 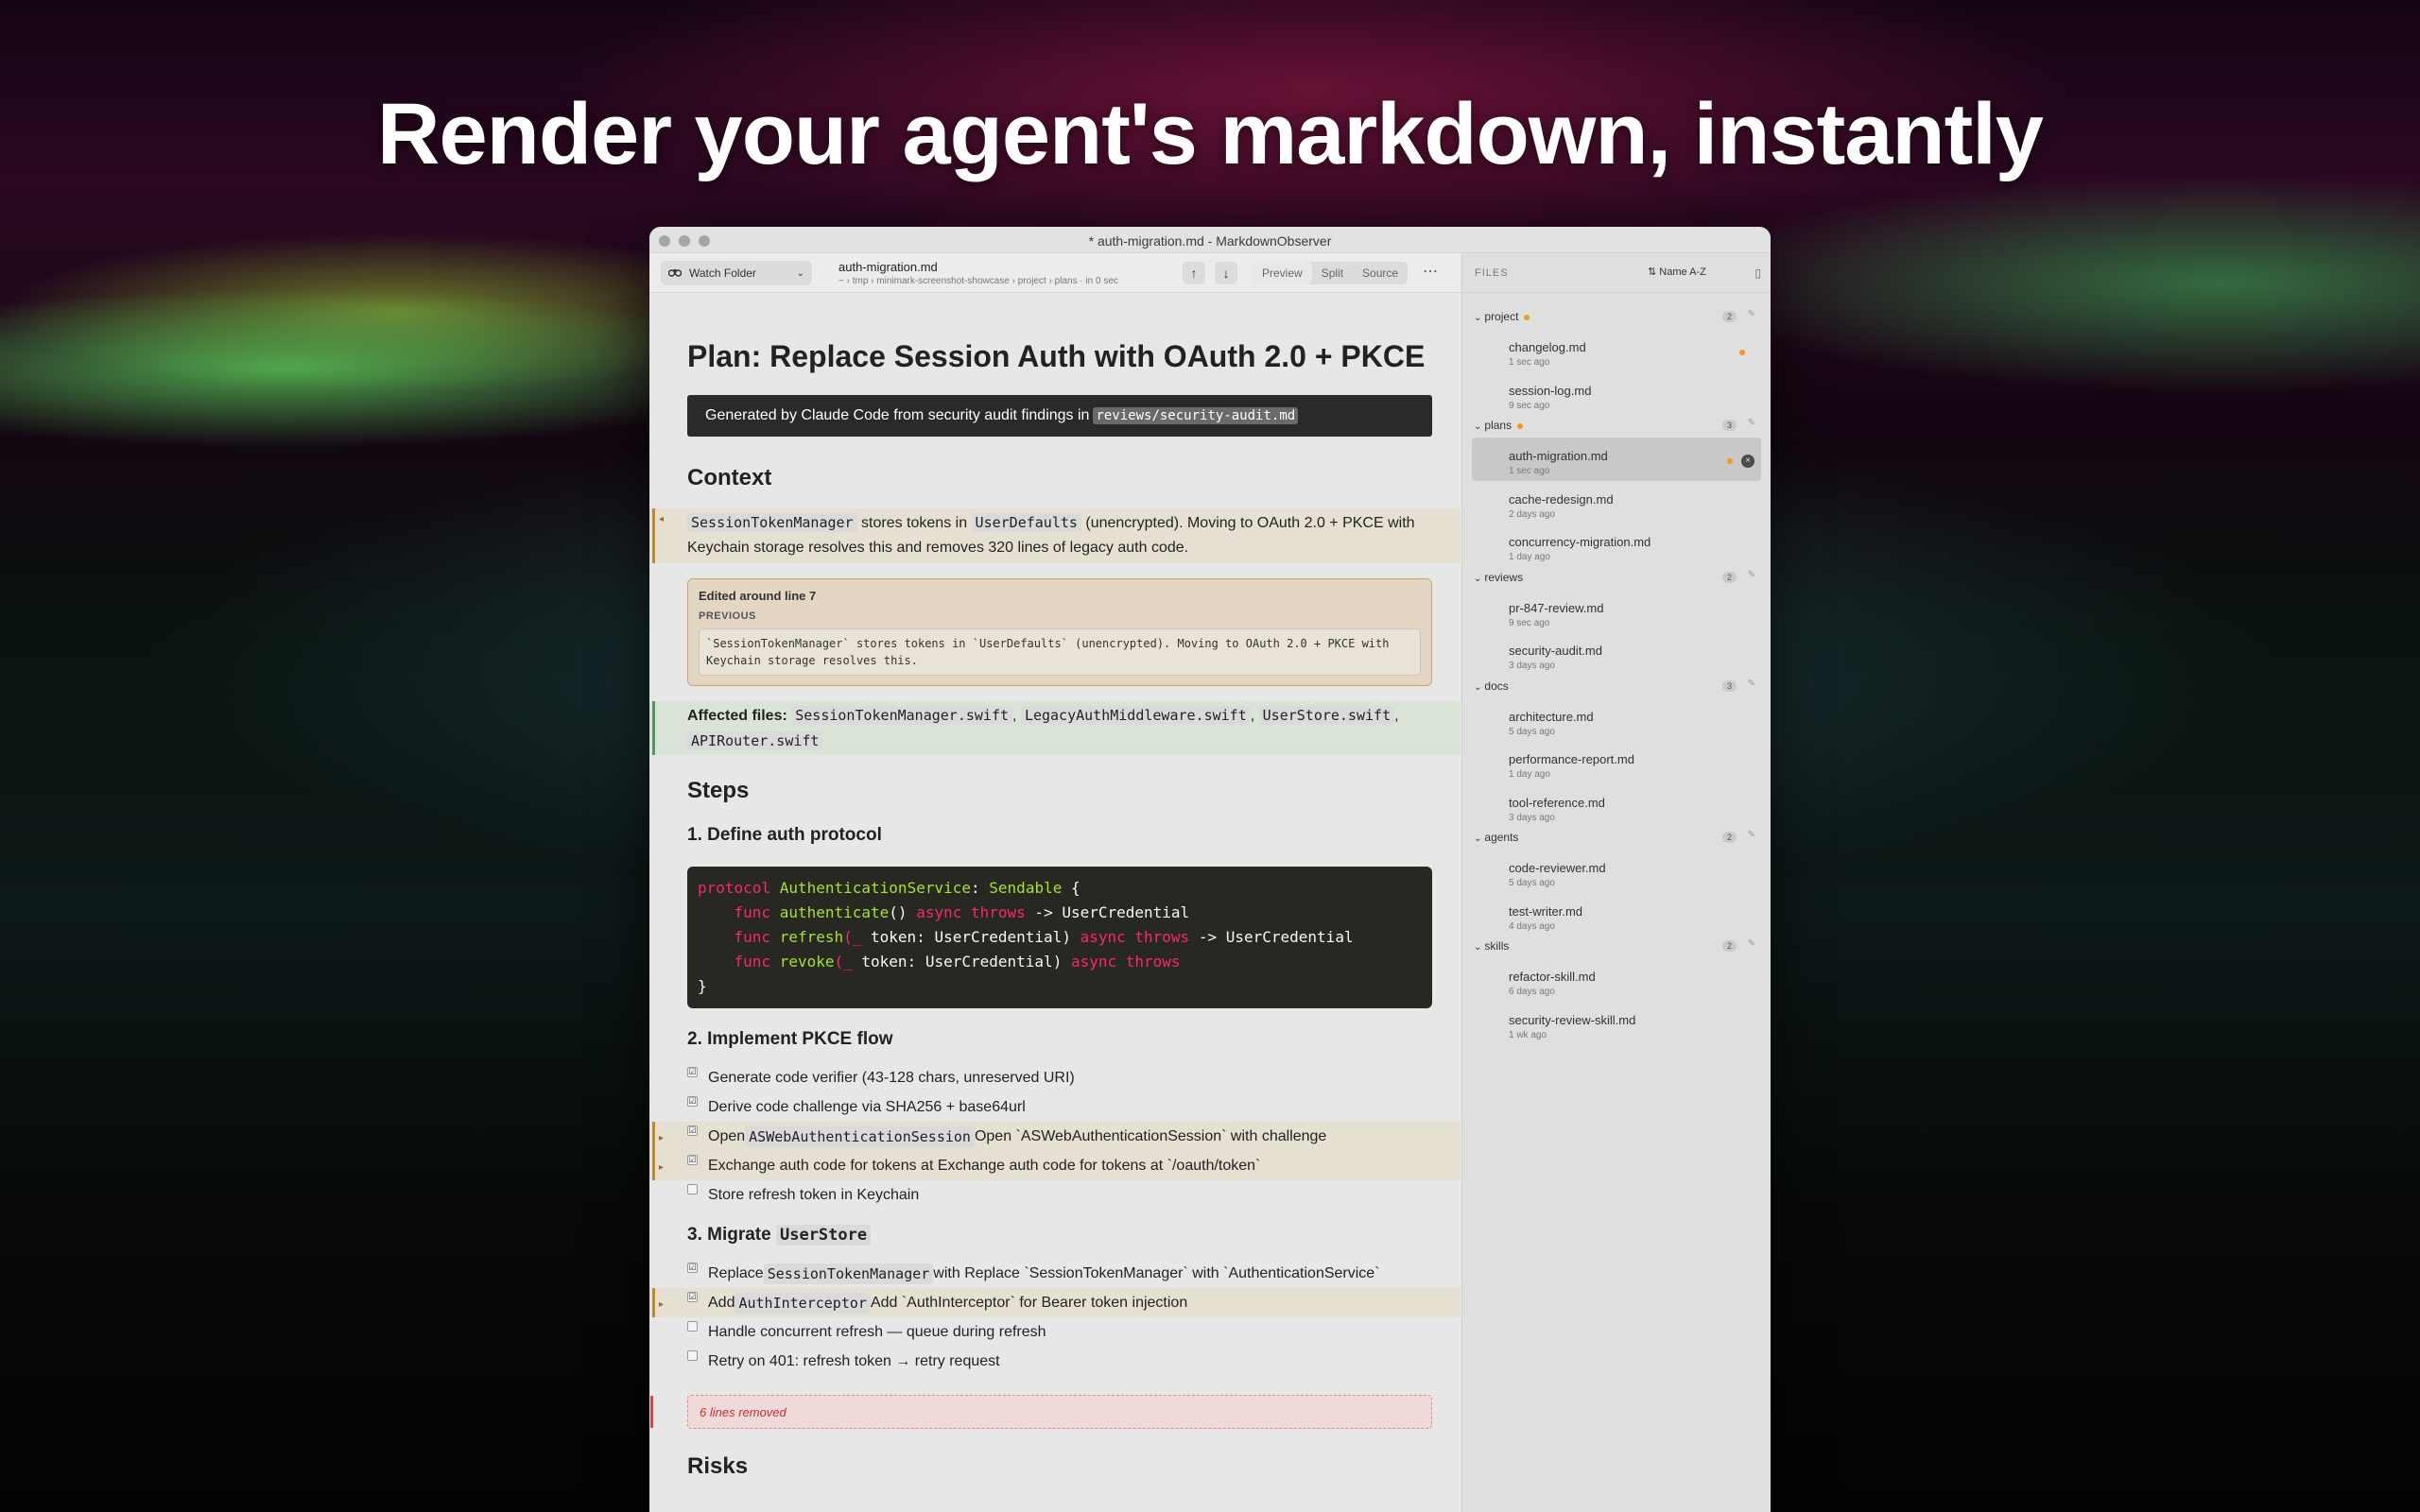 I want to click on file-age: 5 days ago, so click(x=1532, y=883).